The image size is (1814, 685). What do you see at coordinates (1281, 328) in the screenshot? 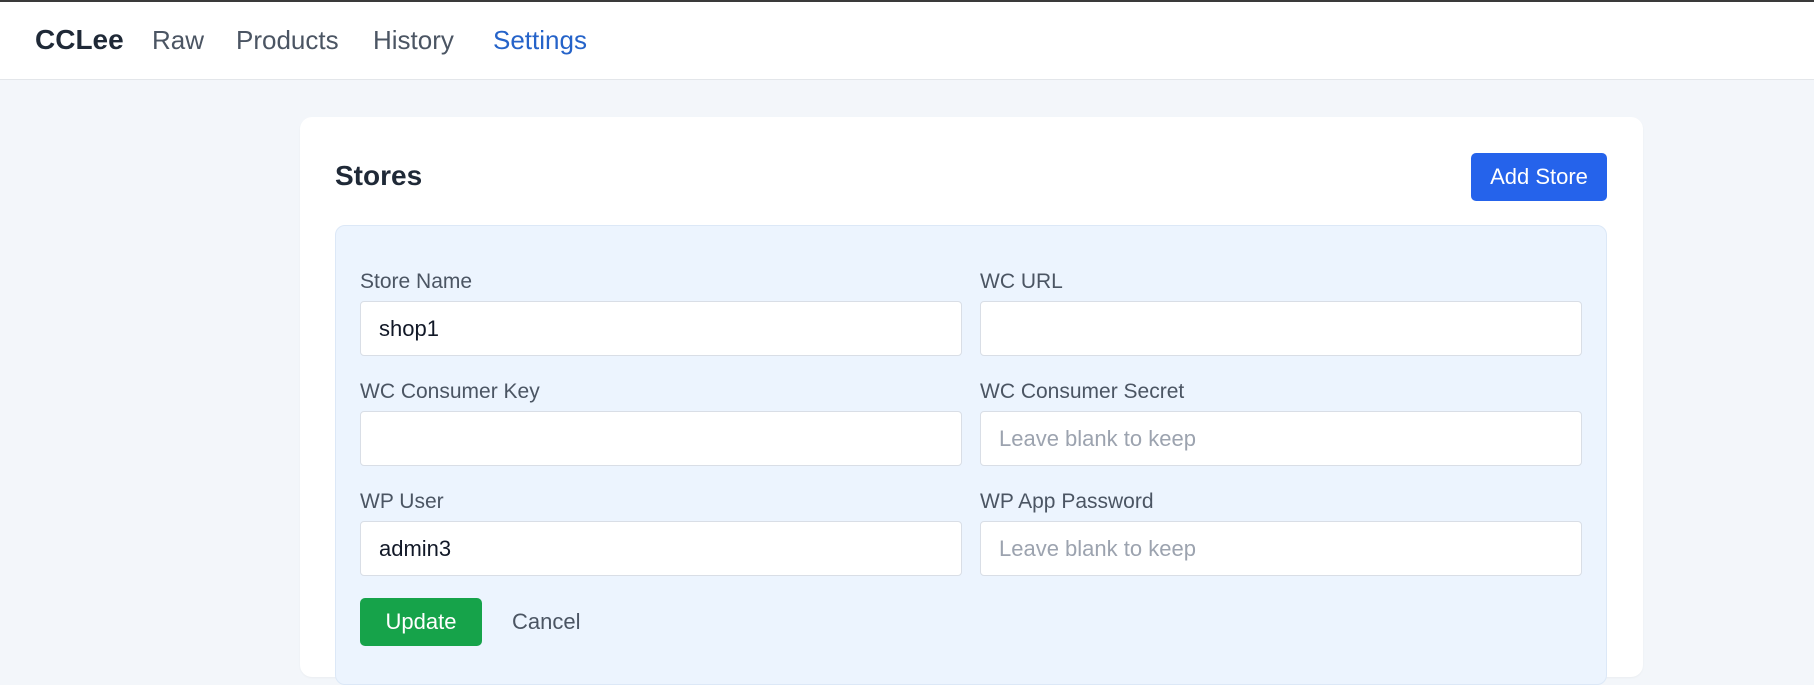
I see `wc-url-input` at bounding box center [1281, 328].